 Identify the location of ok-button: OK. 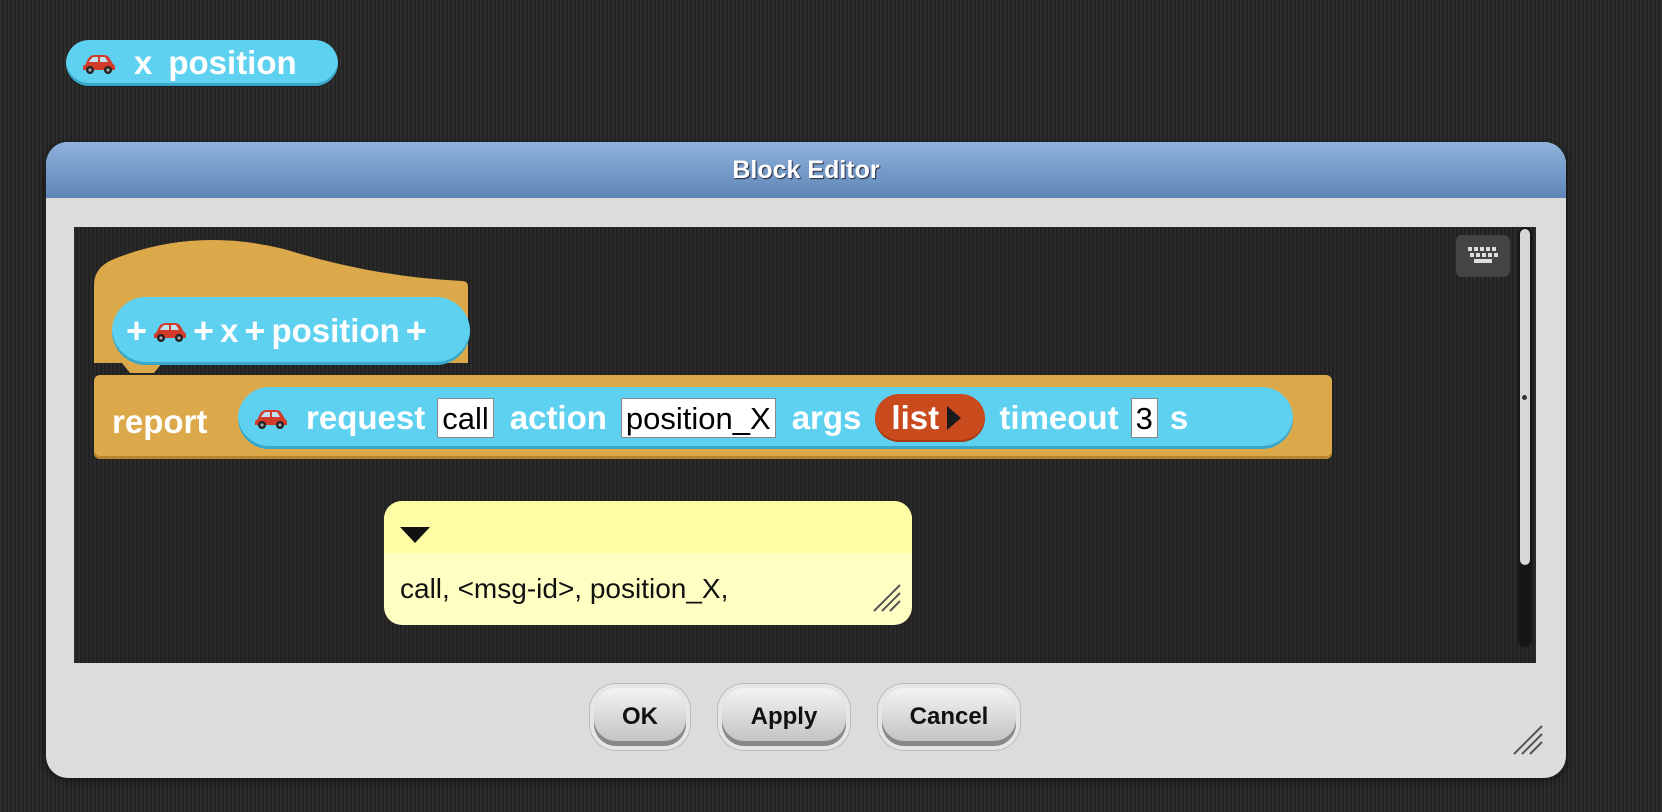
(640, 717).